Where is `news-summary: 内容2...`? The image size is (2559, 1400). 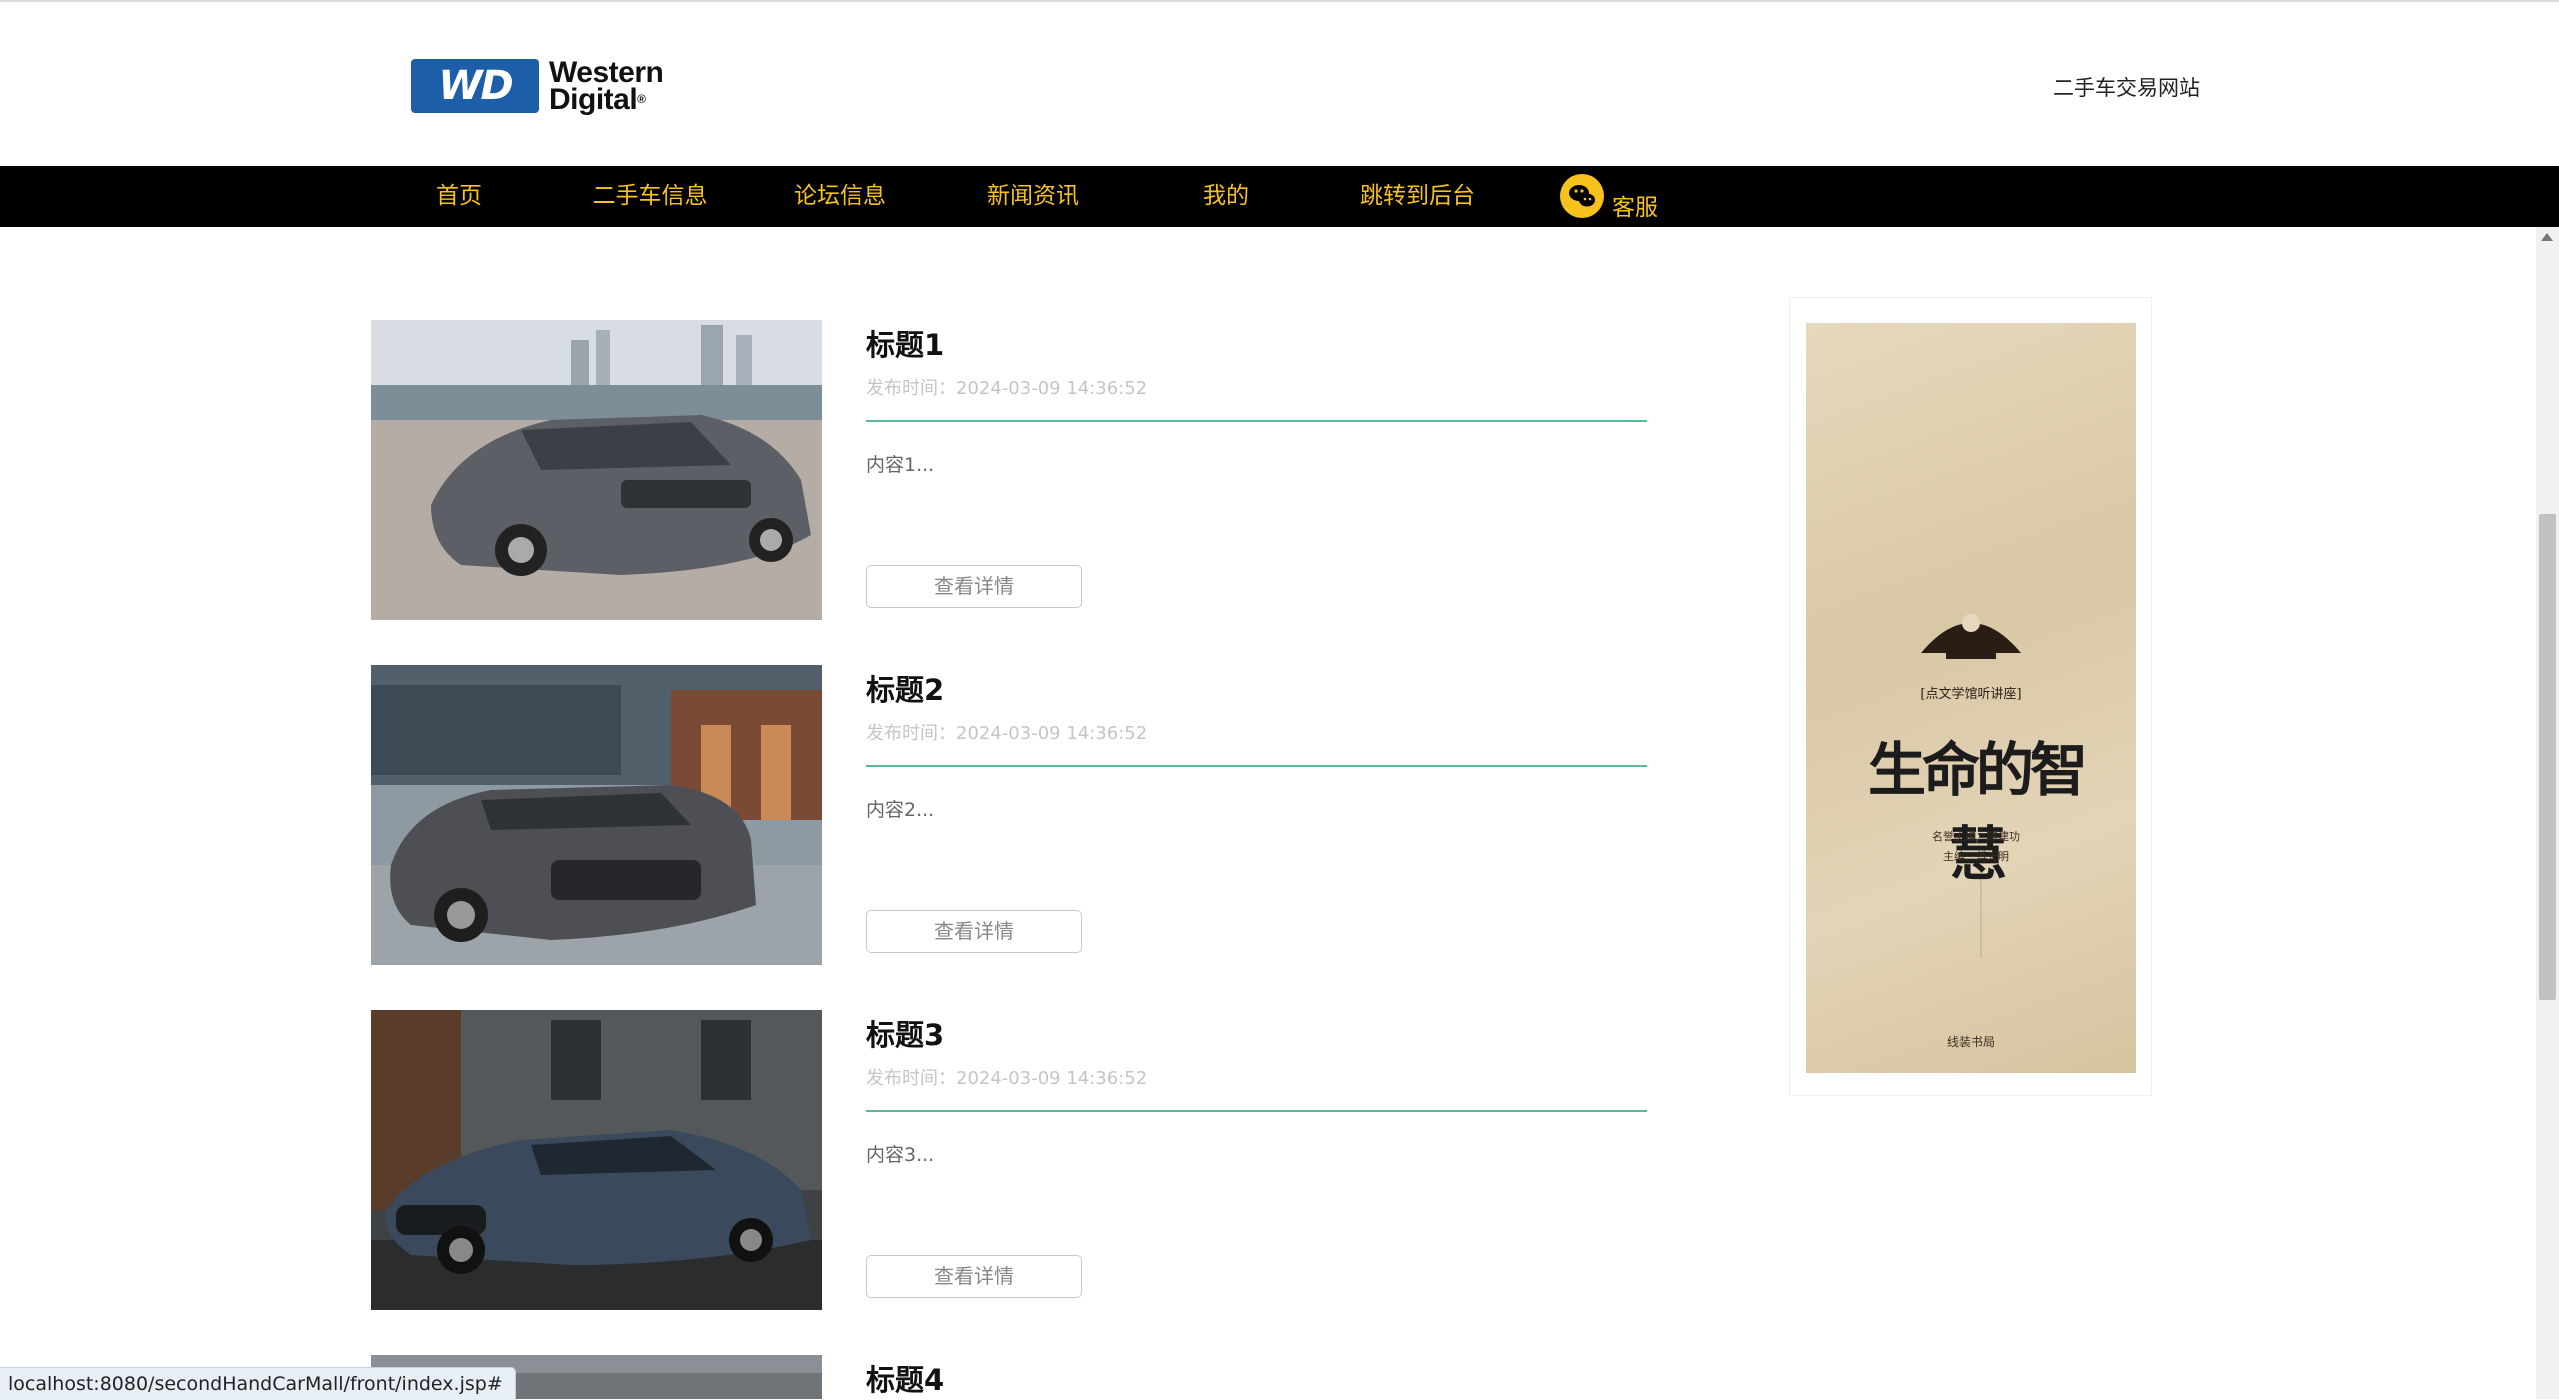 news-summary: 内容2... is located at coordinates (900, 810).